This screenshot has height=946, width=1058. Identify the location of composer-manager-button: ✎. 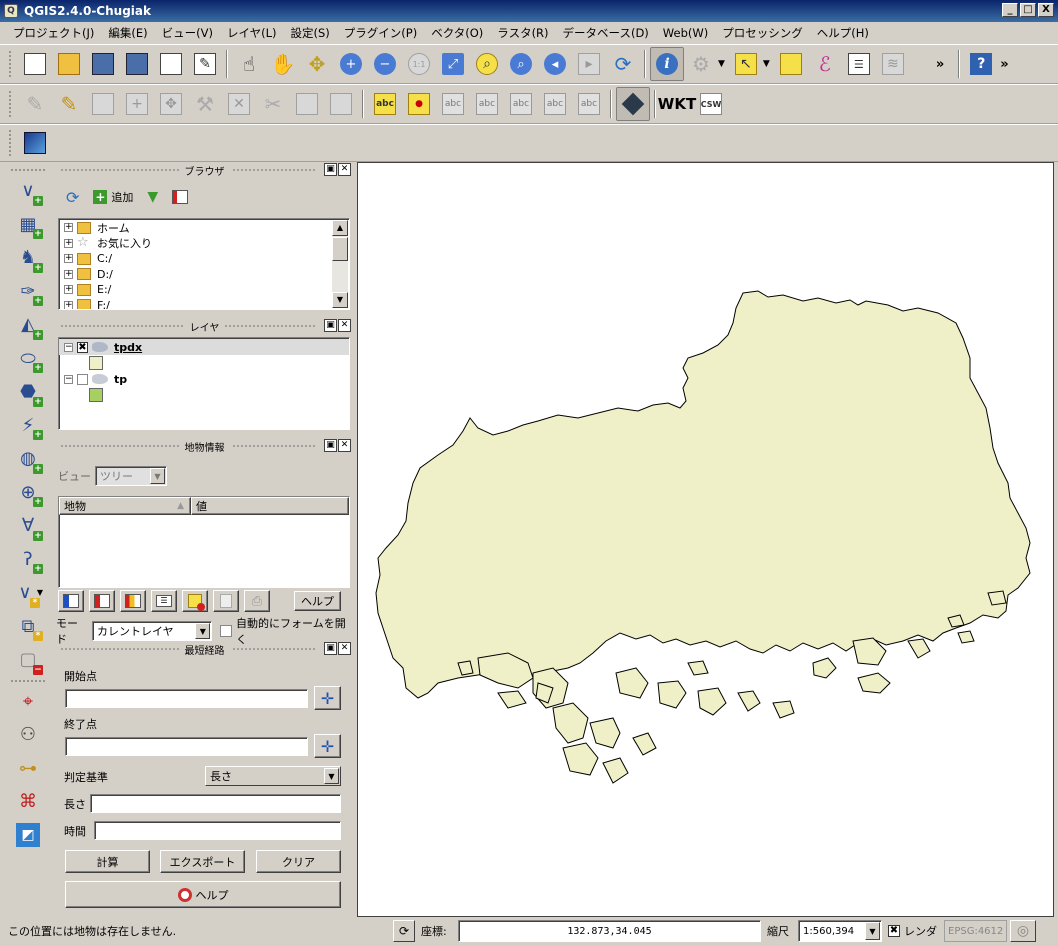
(205, 64).